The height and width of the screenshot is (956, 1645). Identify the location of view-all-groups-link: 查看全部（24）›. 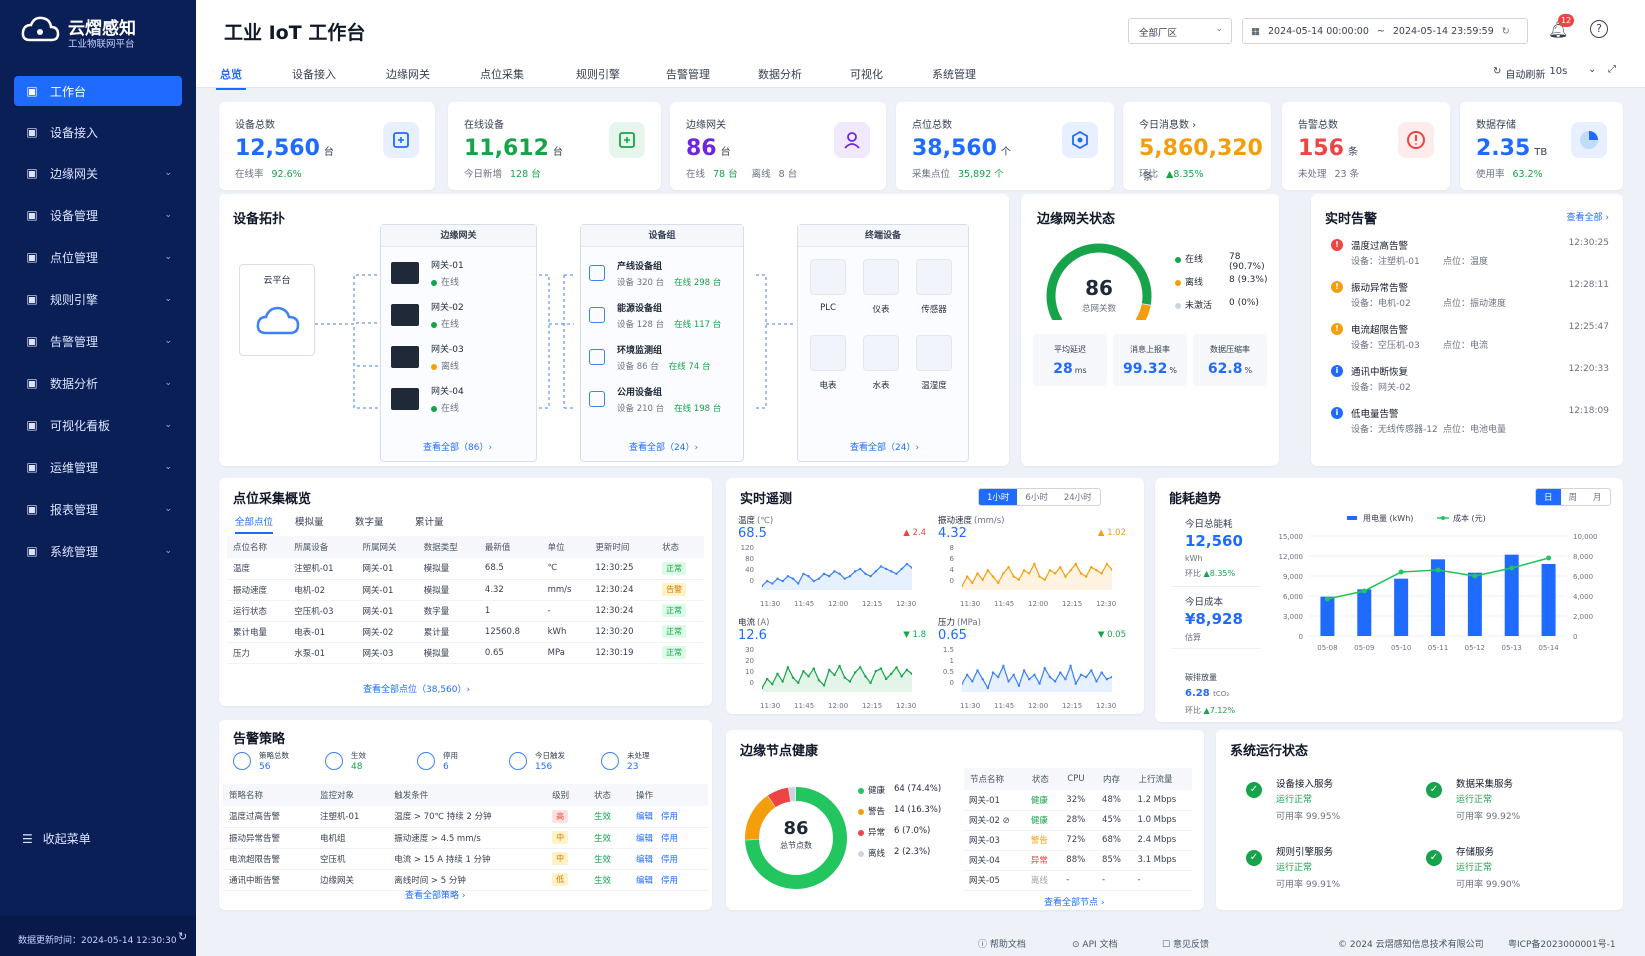
(663, 446).